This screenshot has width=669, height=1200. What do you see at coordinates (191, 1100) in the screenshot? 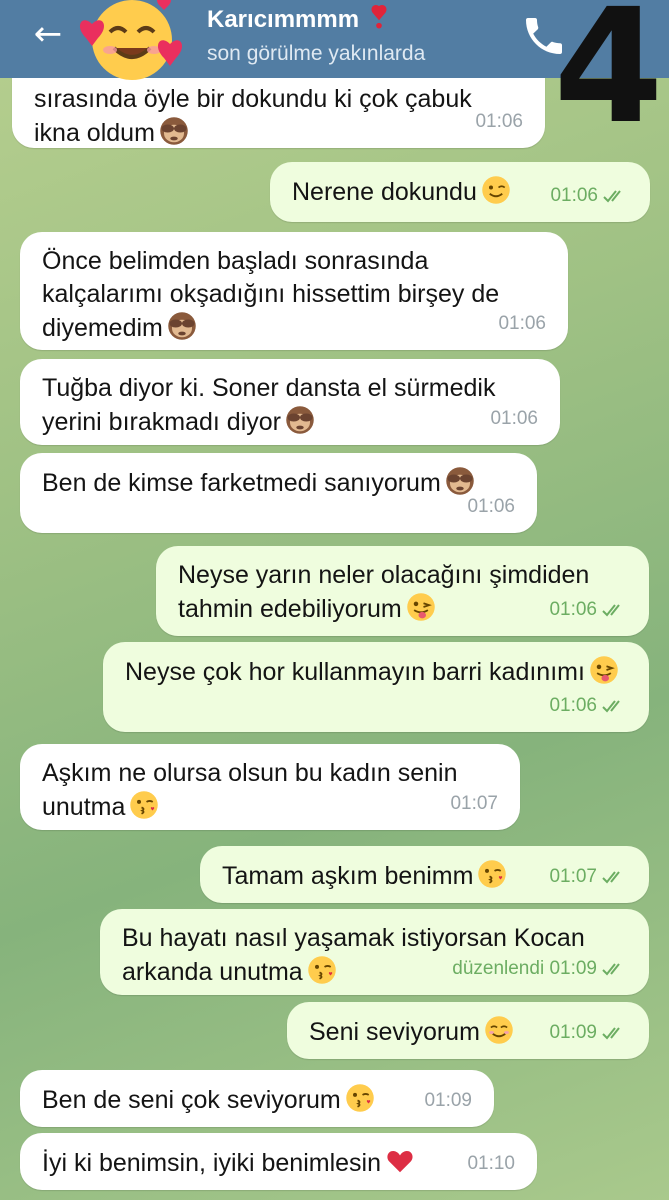
I see `message-text: Ben de seni çok seviyorum` at bounding box center [191, 1100].